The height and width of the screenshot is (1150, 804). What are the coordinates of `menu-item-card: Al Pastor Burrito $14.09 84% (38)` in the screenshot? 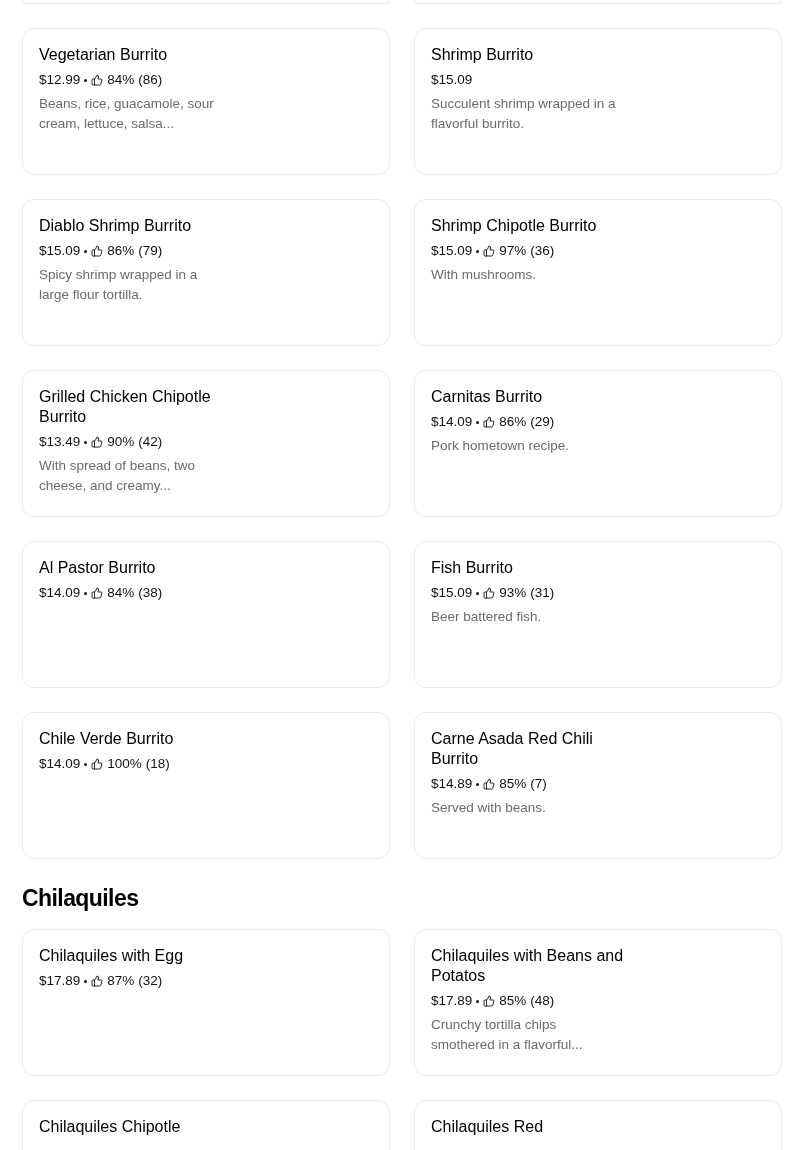 It's located at (206, 614).